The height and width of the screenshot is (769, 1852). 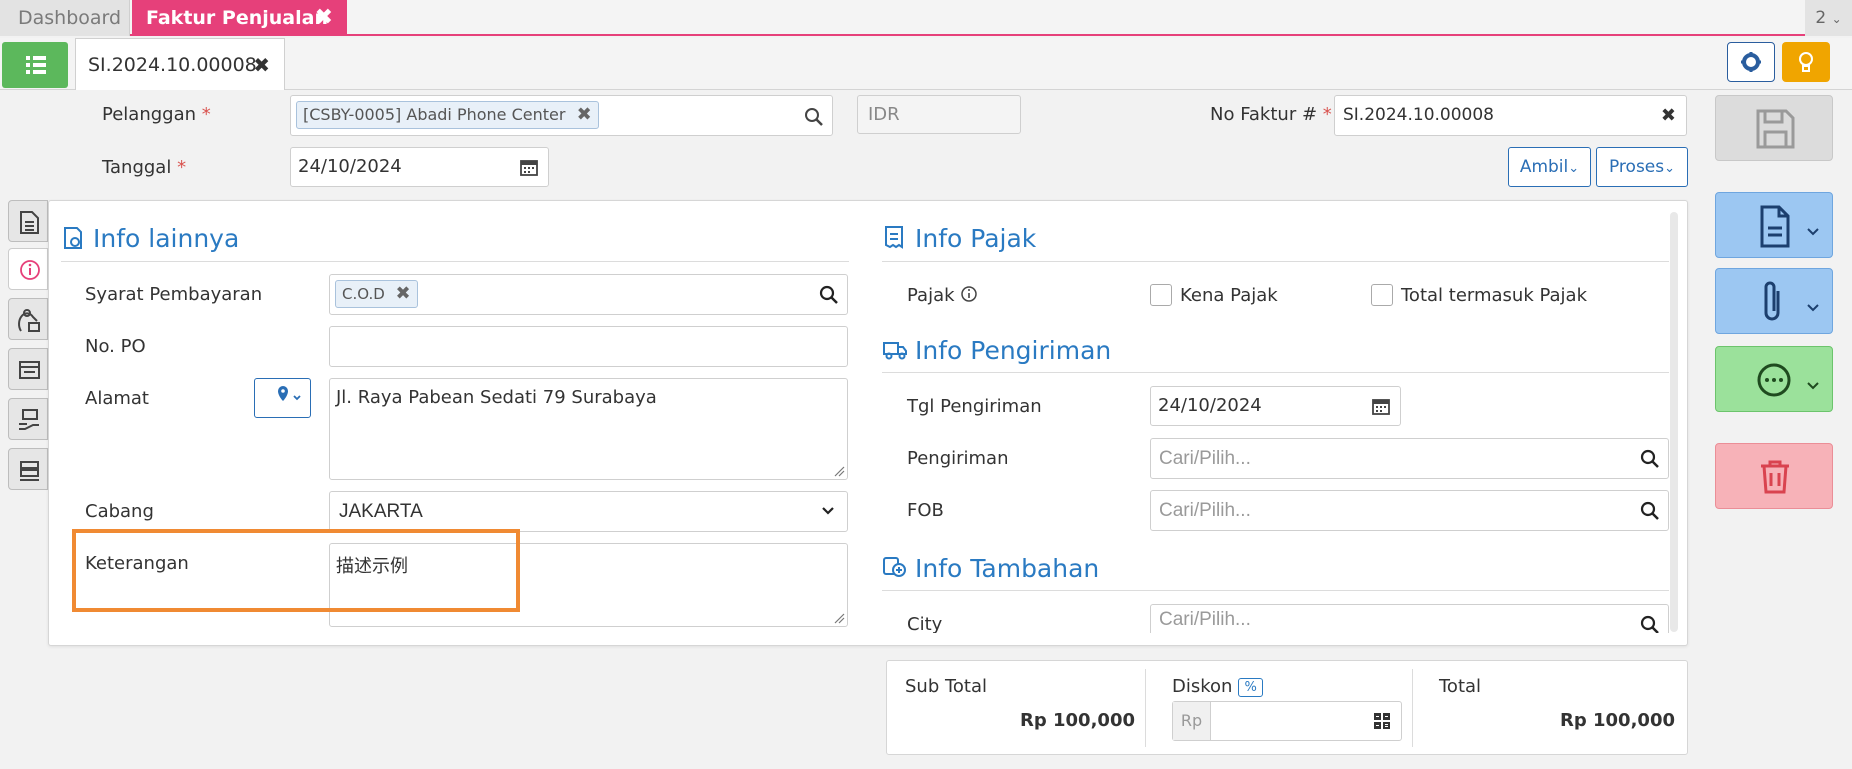 What do you see at coordinates (1668, 115) in the screenshot?
I see `clear-icon: ✖` at bounding box center [1668, 115].